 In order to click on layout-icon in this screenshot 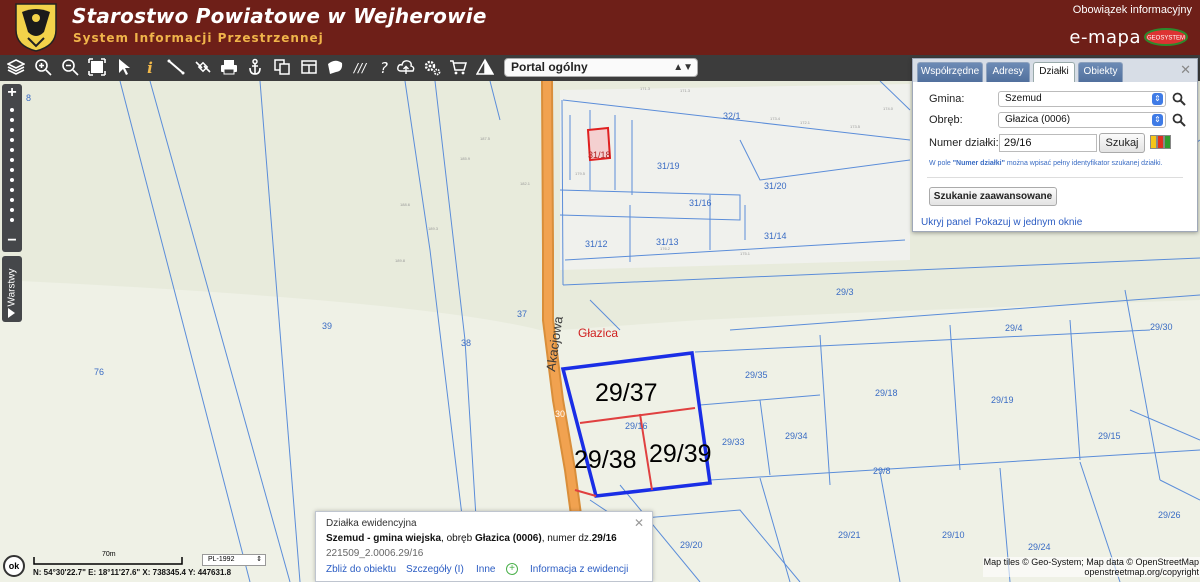, I will do `click(309, 68)`.